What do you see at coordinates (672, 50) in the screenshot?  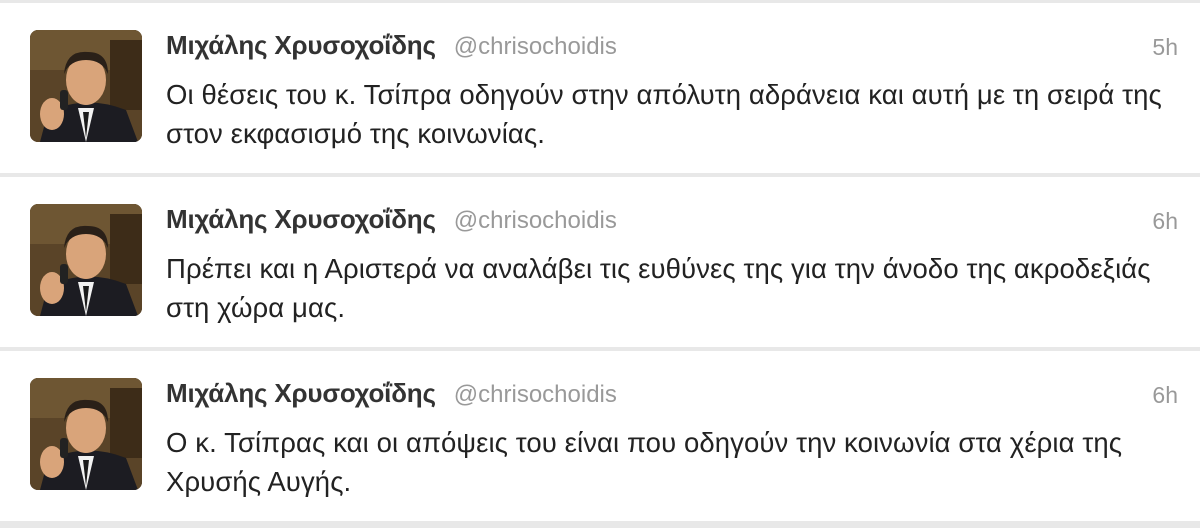 I see `tweet-header: Μιχάλης Χρυσοχοΐδης @chrisochoidis 5h` at bounding box center [672, 50].